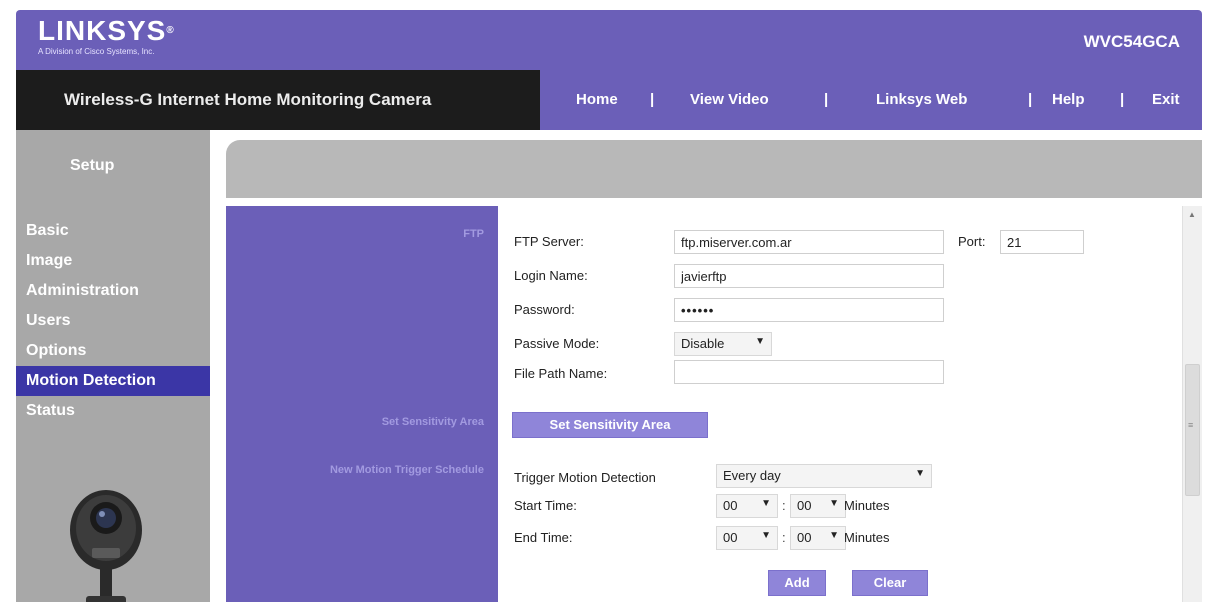  I want to click on model-name: WVC54GCA, so click(1131, 41).